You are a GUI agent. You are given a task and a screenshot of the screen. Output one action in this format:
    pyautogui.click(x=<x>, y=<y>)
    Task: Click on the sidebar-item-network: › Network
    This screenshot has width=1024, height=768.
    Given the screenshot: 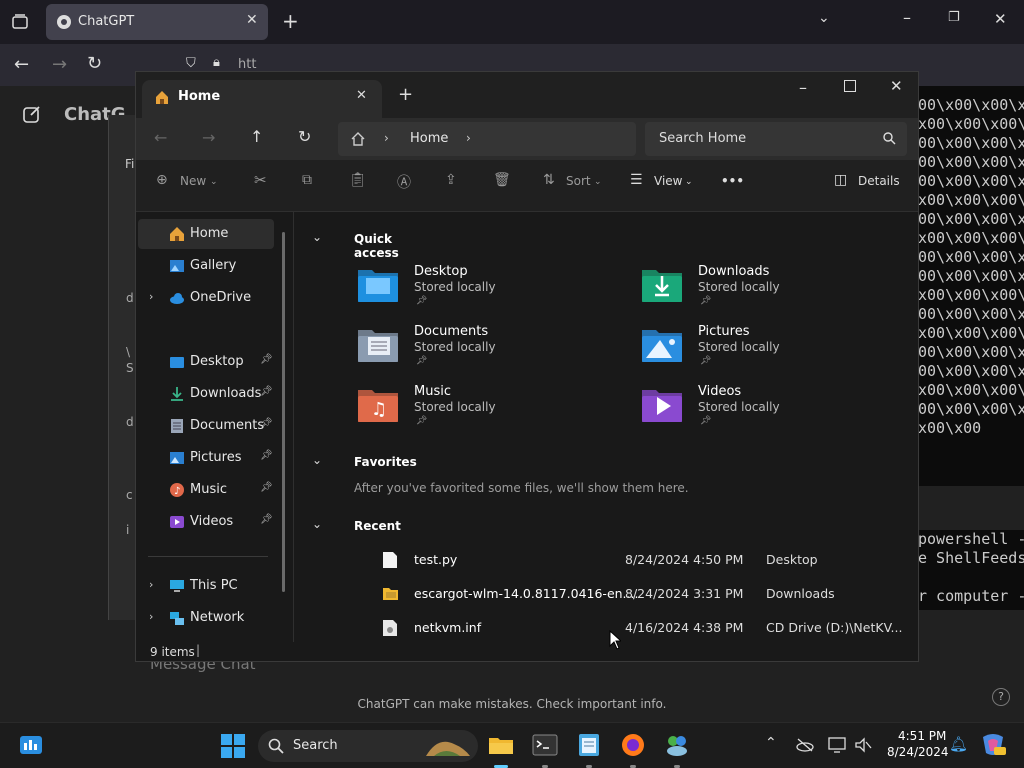 What is the action you would take?
    pyautogui.click(x=206, y=618)
    